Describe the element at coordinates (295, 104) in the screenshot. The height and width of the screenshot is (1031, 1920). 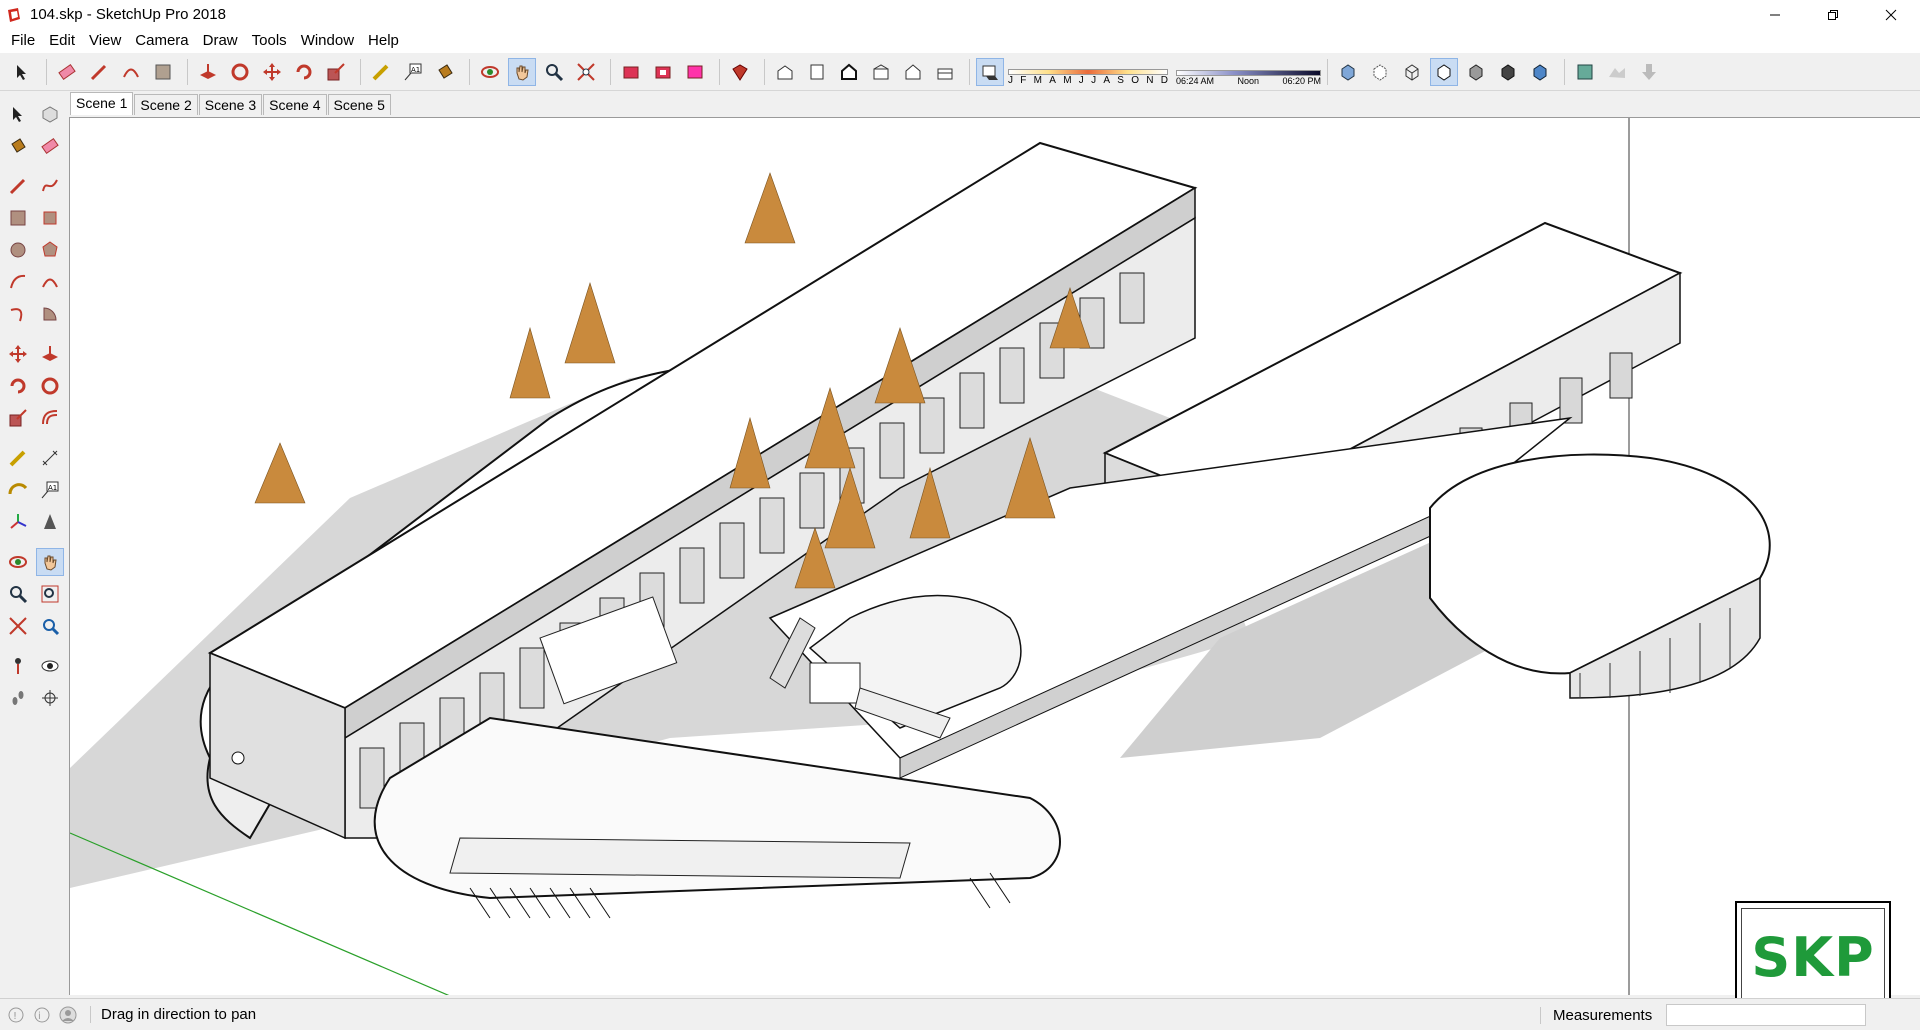
I see `tab-scene-4: Scene 4` at that location.